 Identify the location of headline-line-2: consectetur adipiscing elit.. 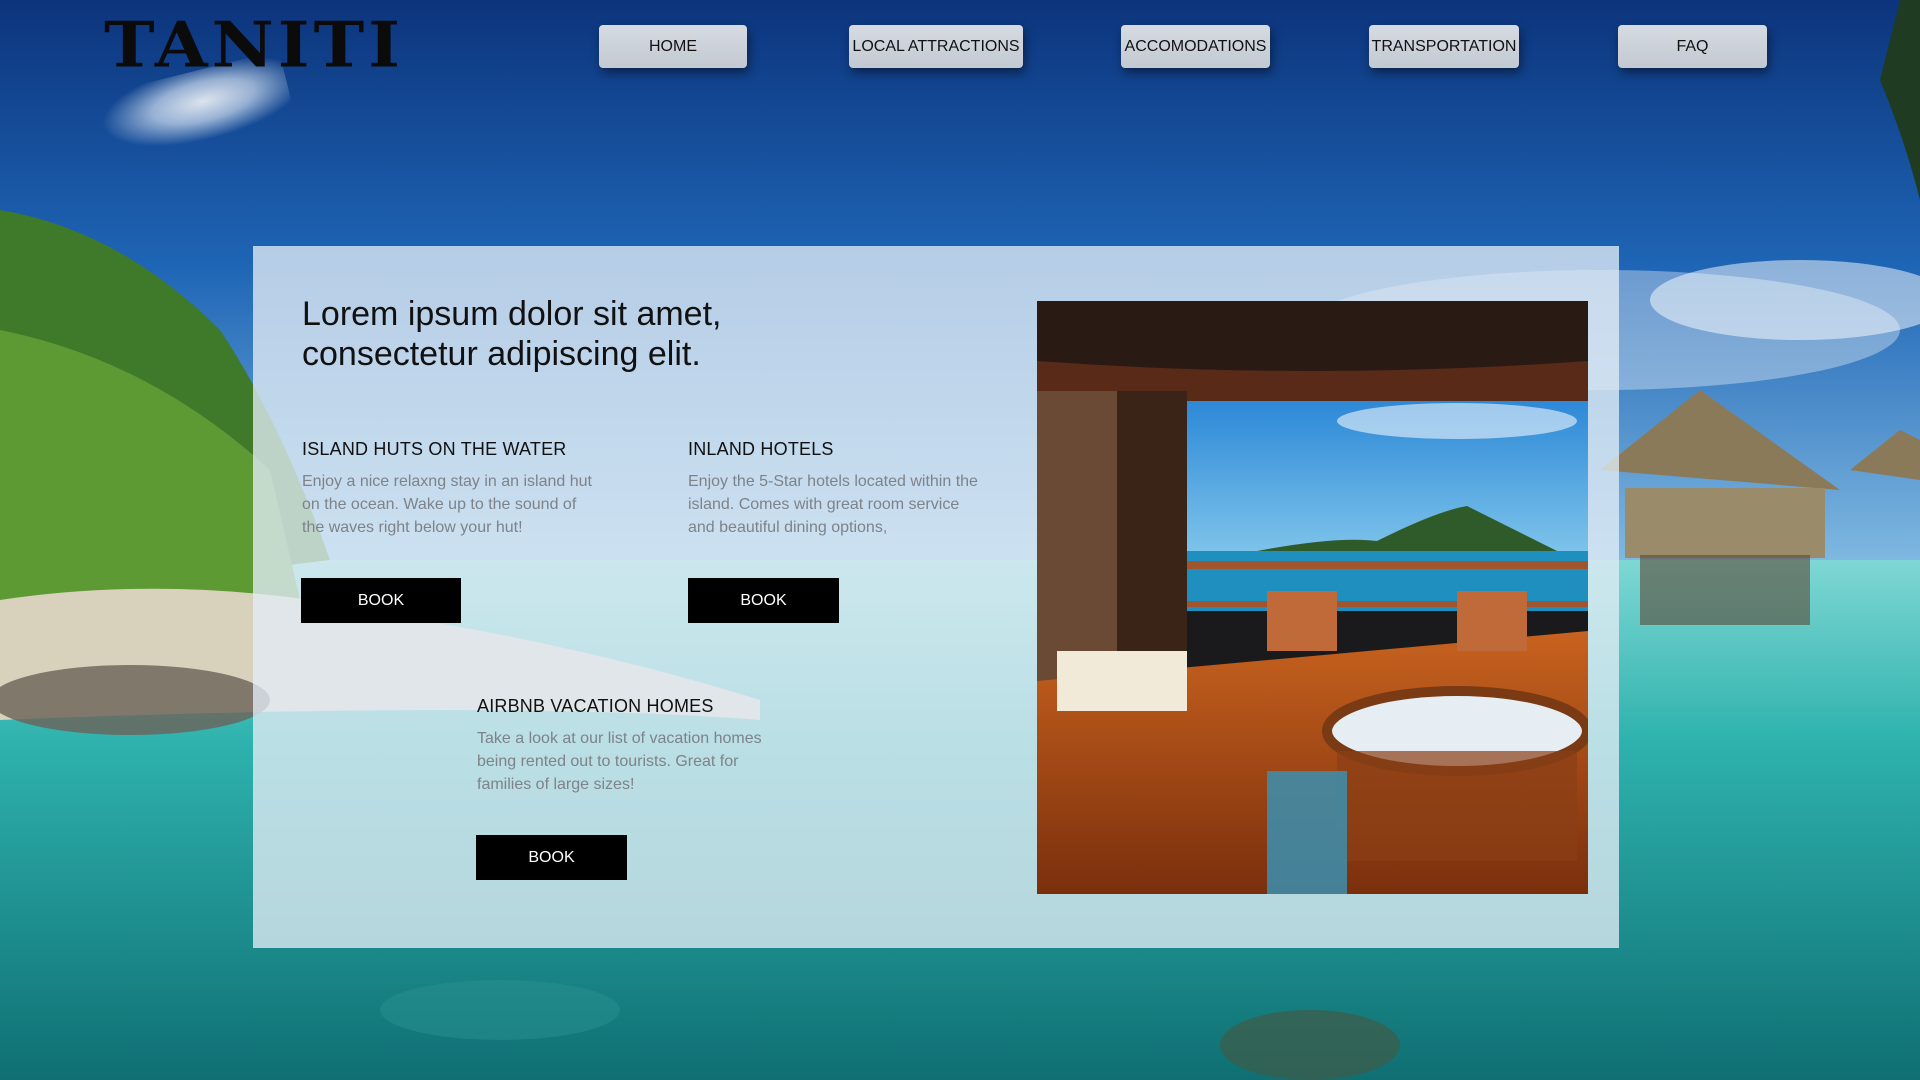
(501, 354).